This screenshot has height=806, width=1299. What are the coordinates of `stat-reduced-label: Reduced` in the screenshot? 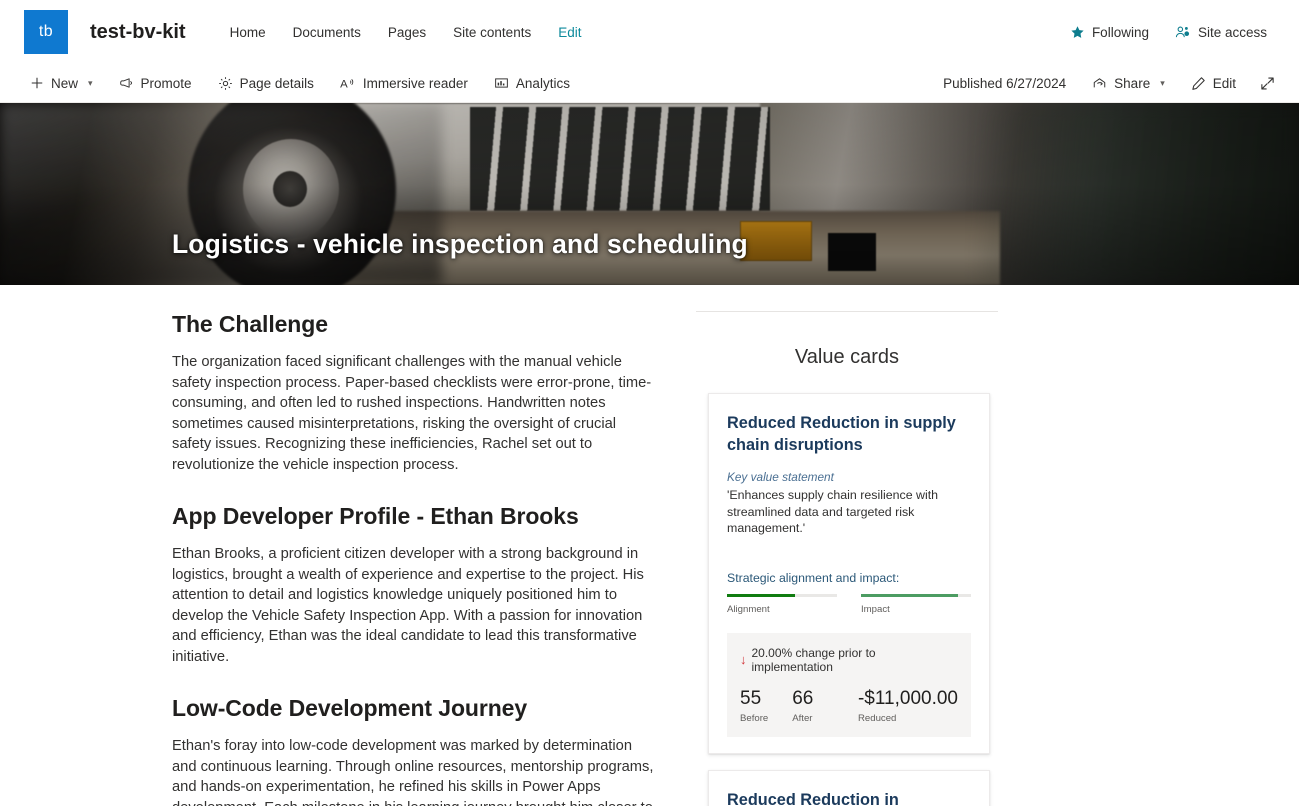 It's located at (877, 718).